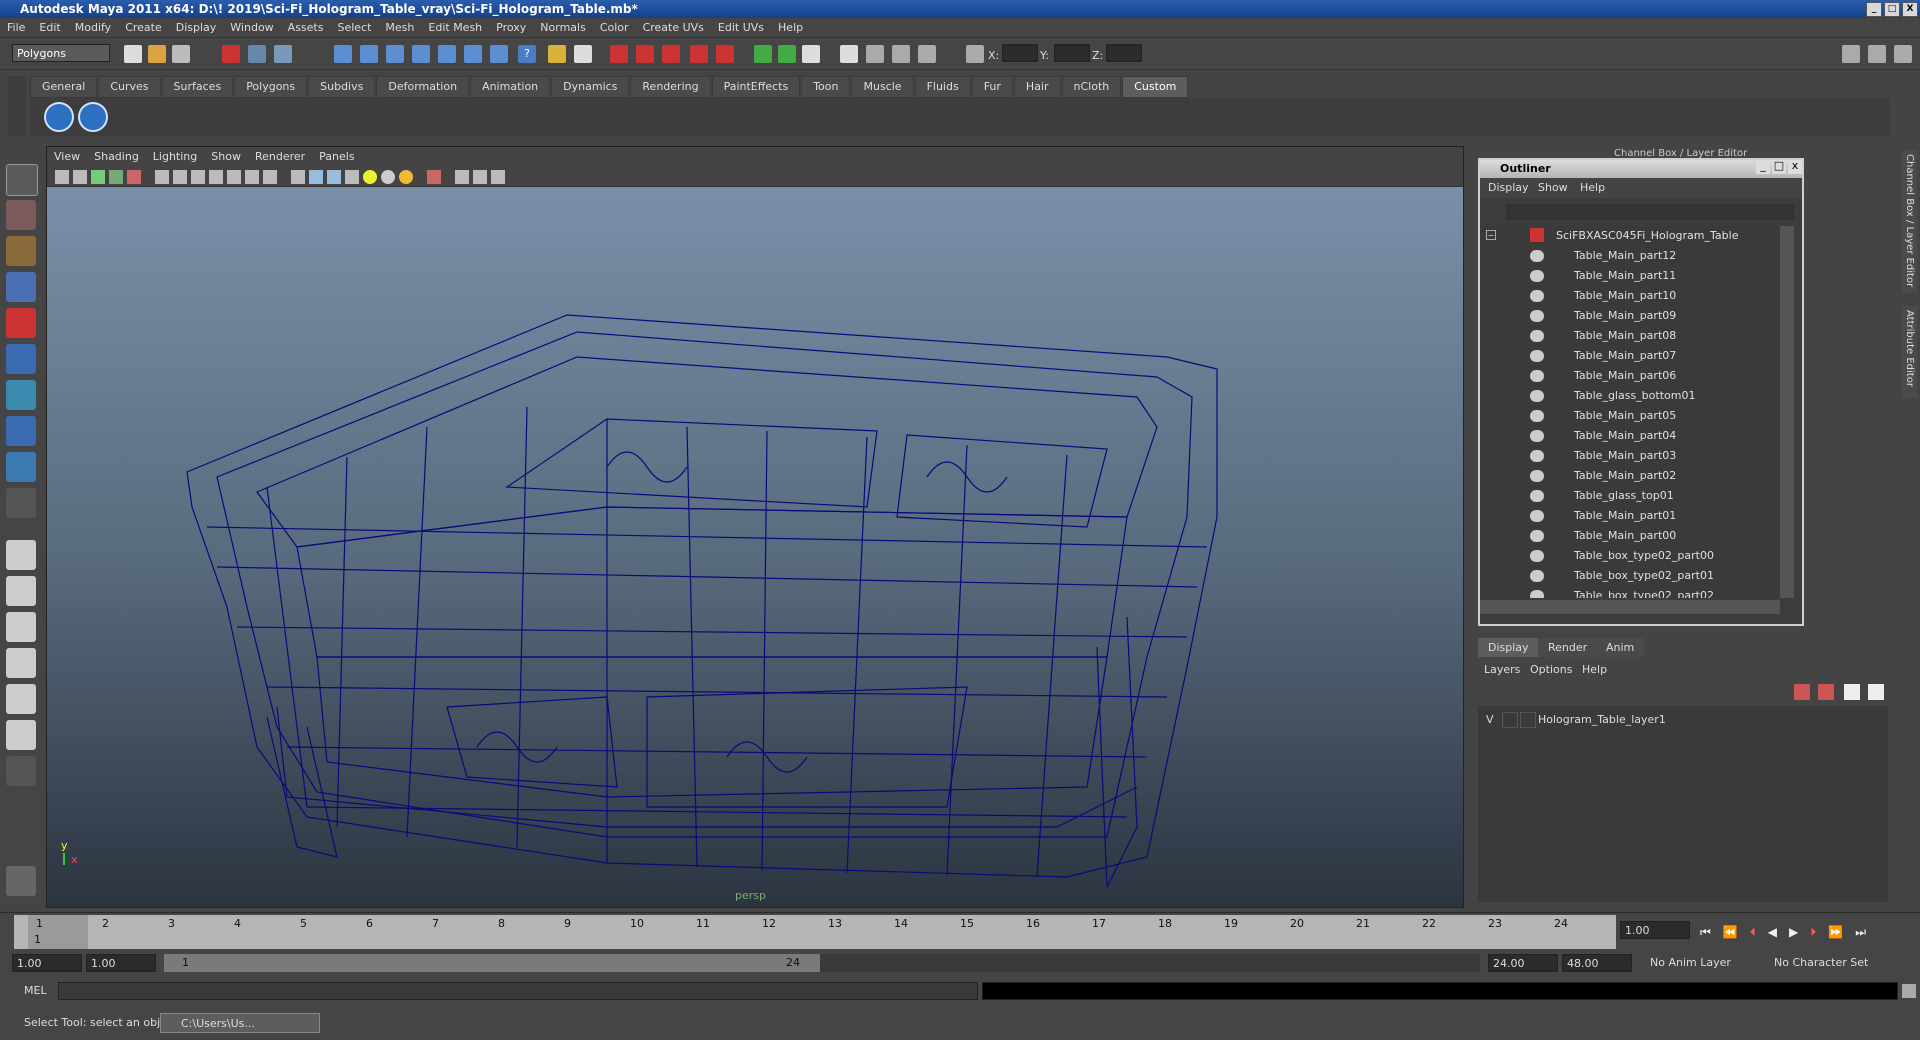  Describe the element at coordinates (590, 87) in the screenshot. I see `shelf-tab-dynamics: Dynamics` at that location.